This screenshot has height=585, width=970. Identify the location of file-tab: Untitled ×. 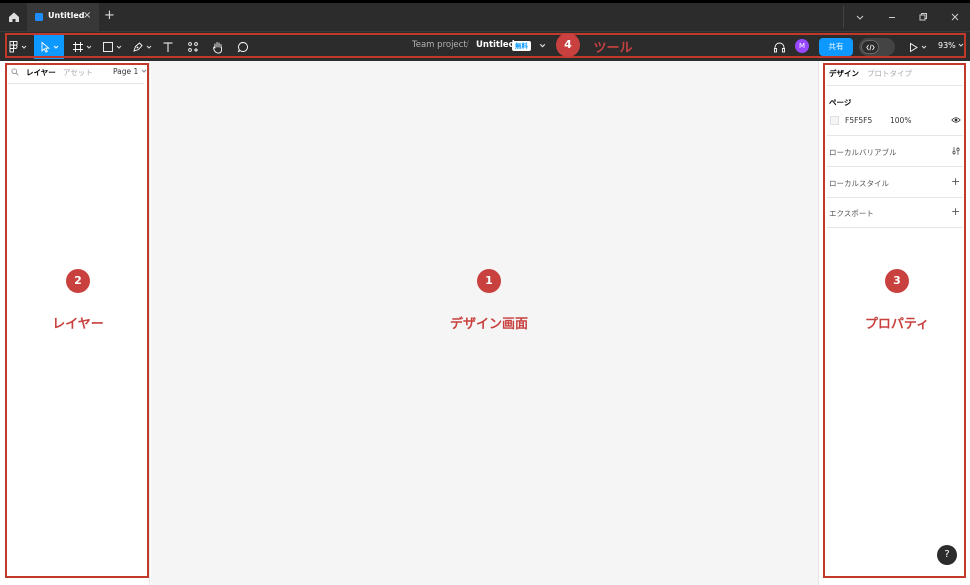
(63, 17).